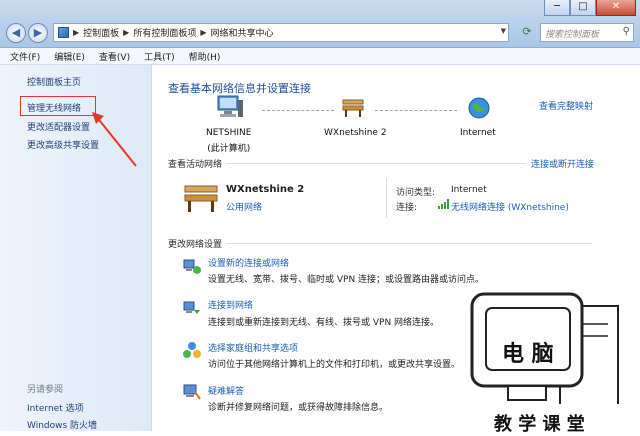 The height and width of the screenshot is (436, 640). Describe the element at coordinates (320, 56) in the screenshot. I see `menu-bar: 文件(F) 编辑(E) 查看(V) 工具(T) 帮助(H)` at that location.